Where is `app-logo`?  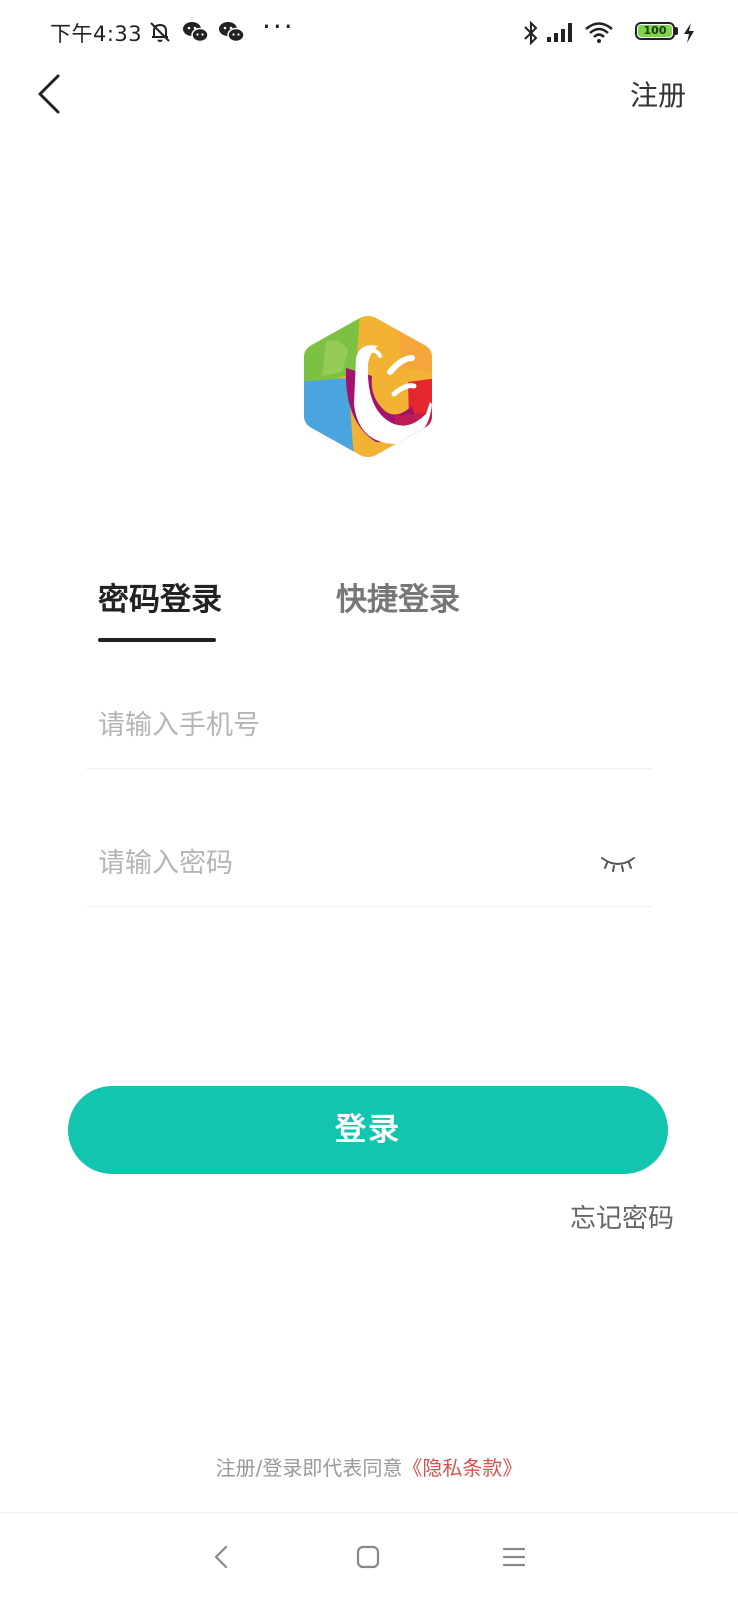 app-logo is located at coordinates (368, 386).